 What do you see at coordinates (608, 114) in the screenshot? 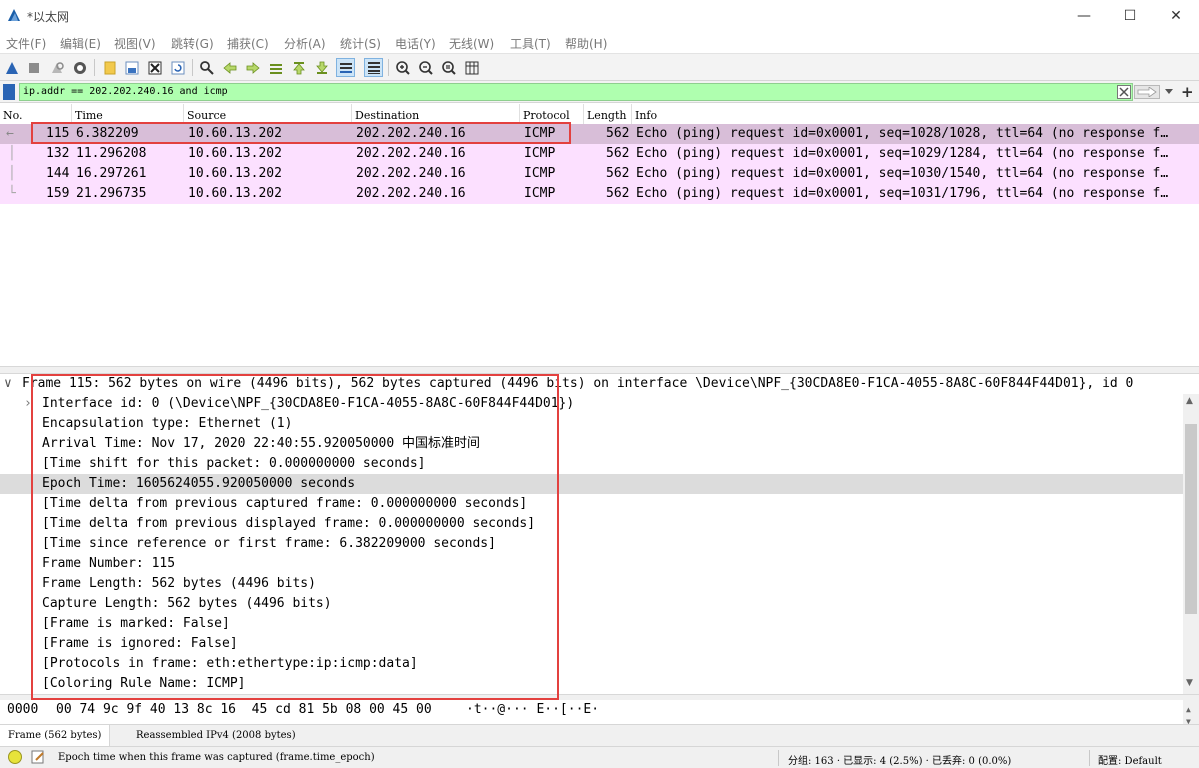
I see `col-header-length: Length` at bounding box center [608, 114].